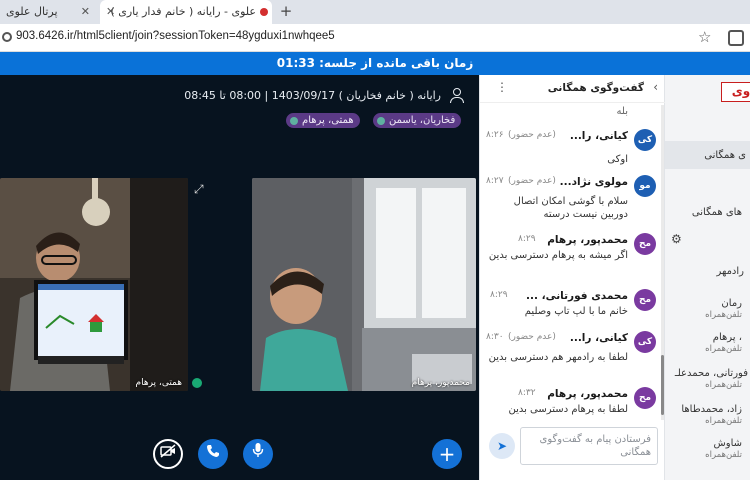 The image size is (750, 480). Describe the element at coordinates (502, 446) in the screenshot. I see `send-icon: ➤` at that location.